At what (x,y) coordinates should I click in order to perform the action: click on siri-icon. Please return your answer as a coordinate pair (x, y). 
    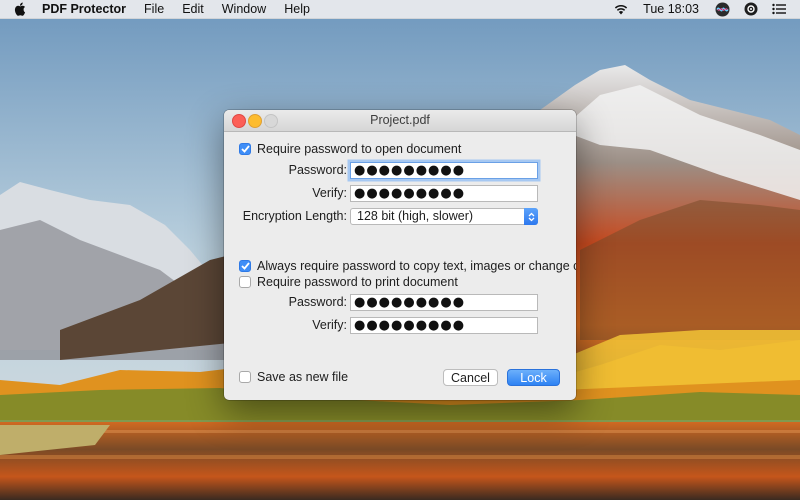
    Looking at the image, I should click on (722, 9).